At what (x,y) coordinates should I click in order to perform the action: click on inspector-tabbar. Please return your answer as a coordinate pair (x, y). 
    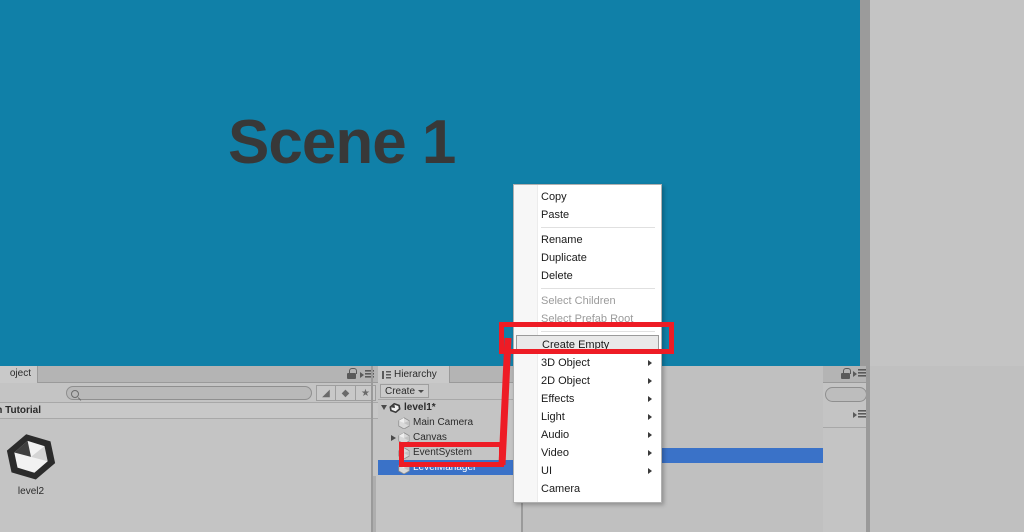
    Looking at the image, I should click on (846, 374).